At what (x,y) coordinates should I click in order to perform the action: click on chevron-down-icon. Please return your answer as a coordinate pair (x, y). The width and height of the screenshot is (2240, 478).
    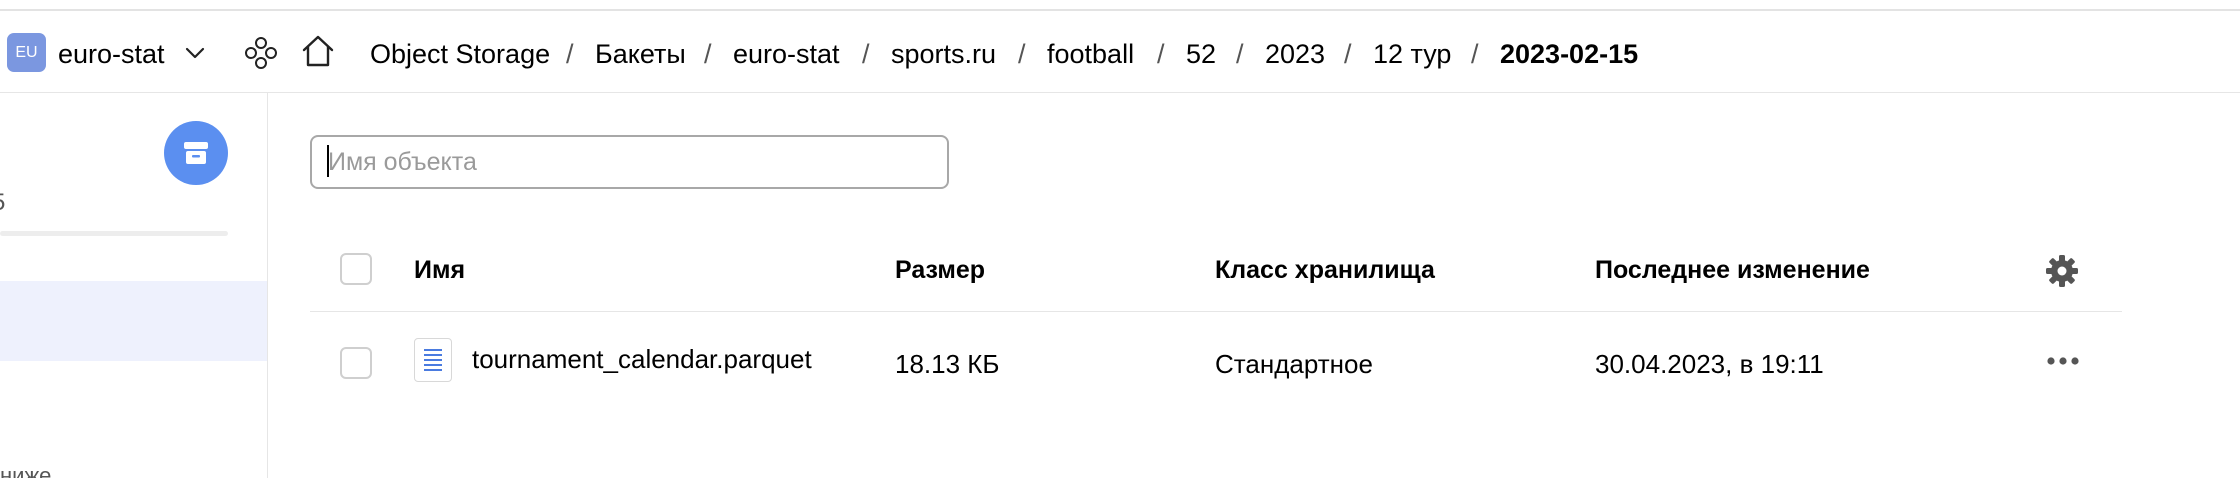
    Looking at the image, I should click on (195, 53).